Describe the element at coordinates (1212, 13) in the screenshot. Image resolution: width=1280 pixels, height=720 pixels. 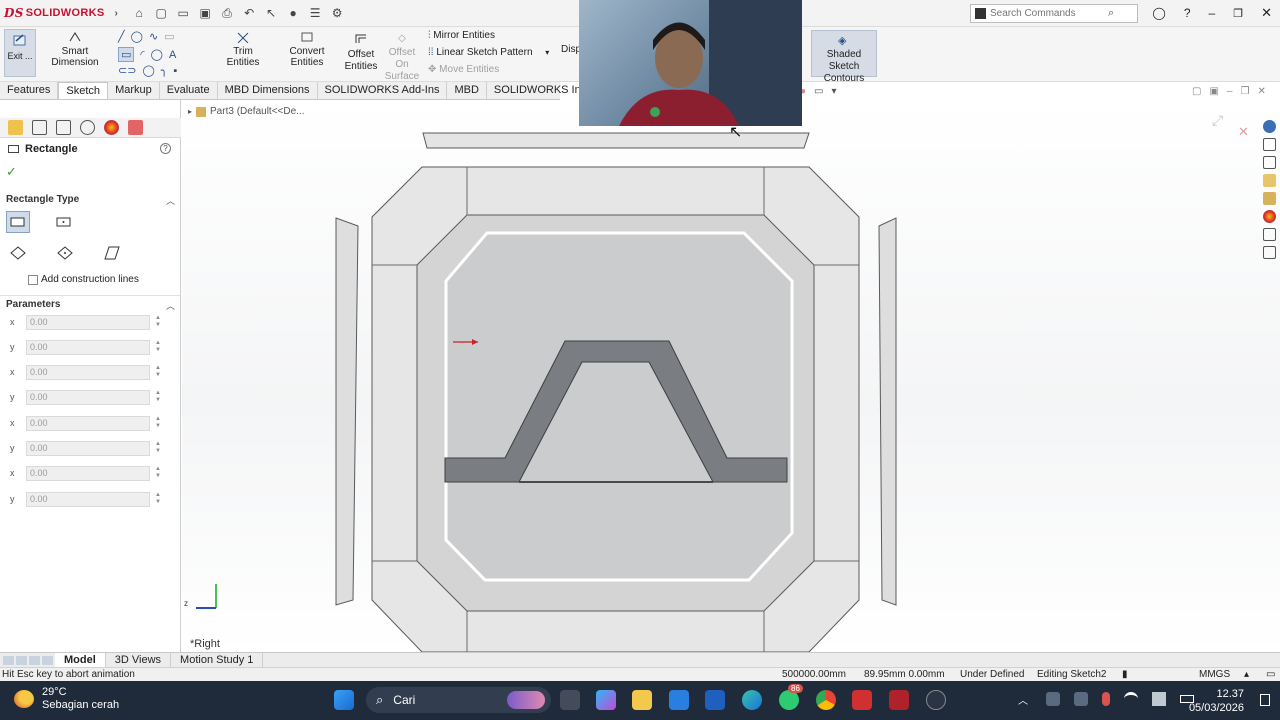
I see `minimize-button: –` at that location.